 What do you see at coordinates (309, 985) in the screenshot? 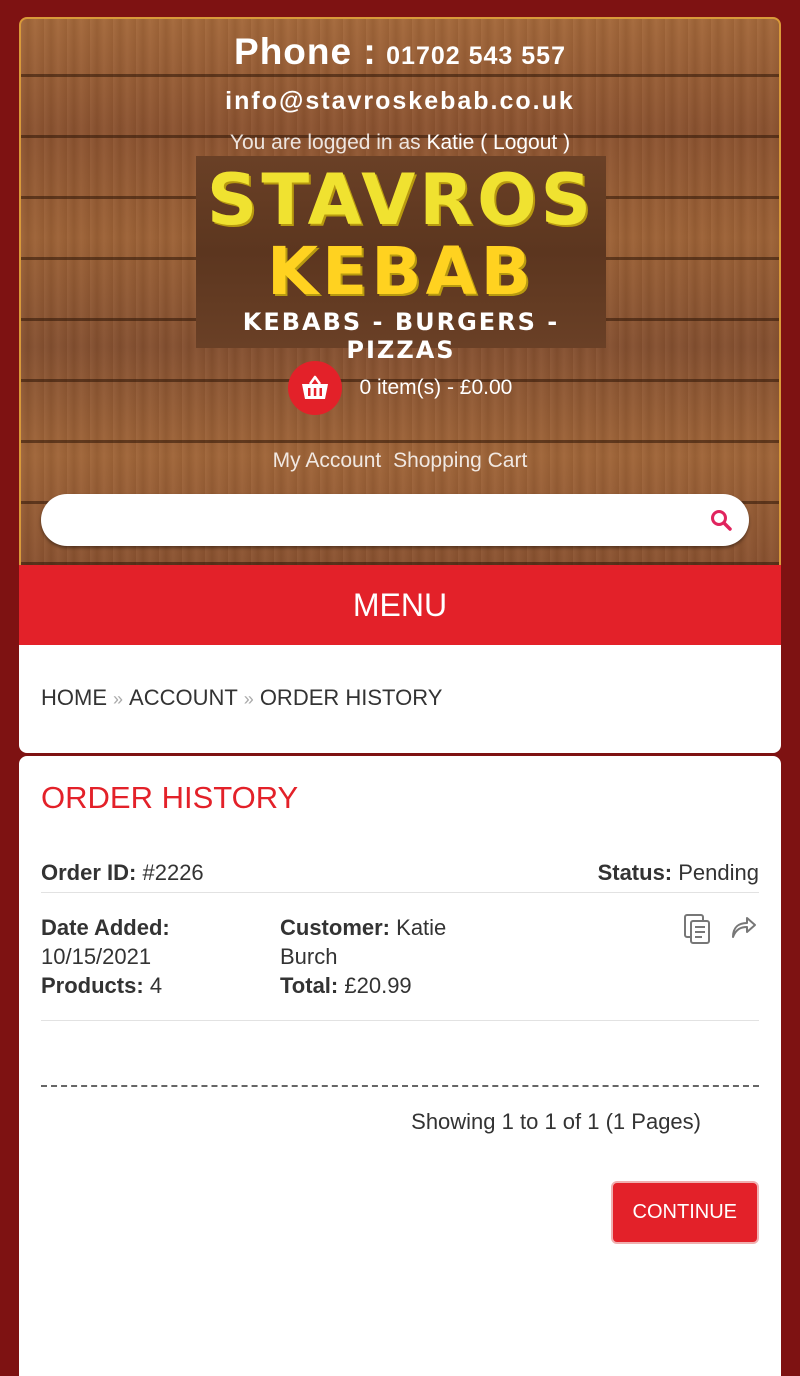
I see `total-label: Total:` at bounding box center [309, 985].